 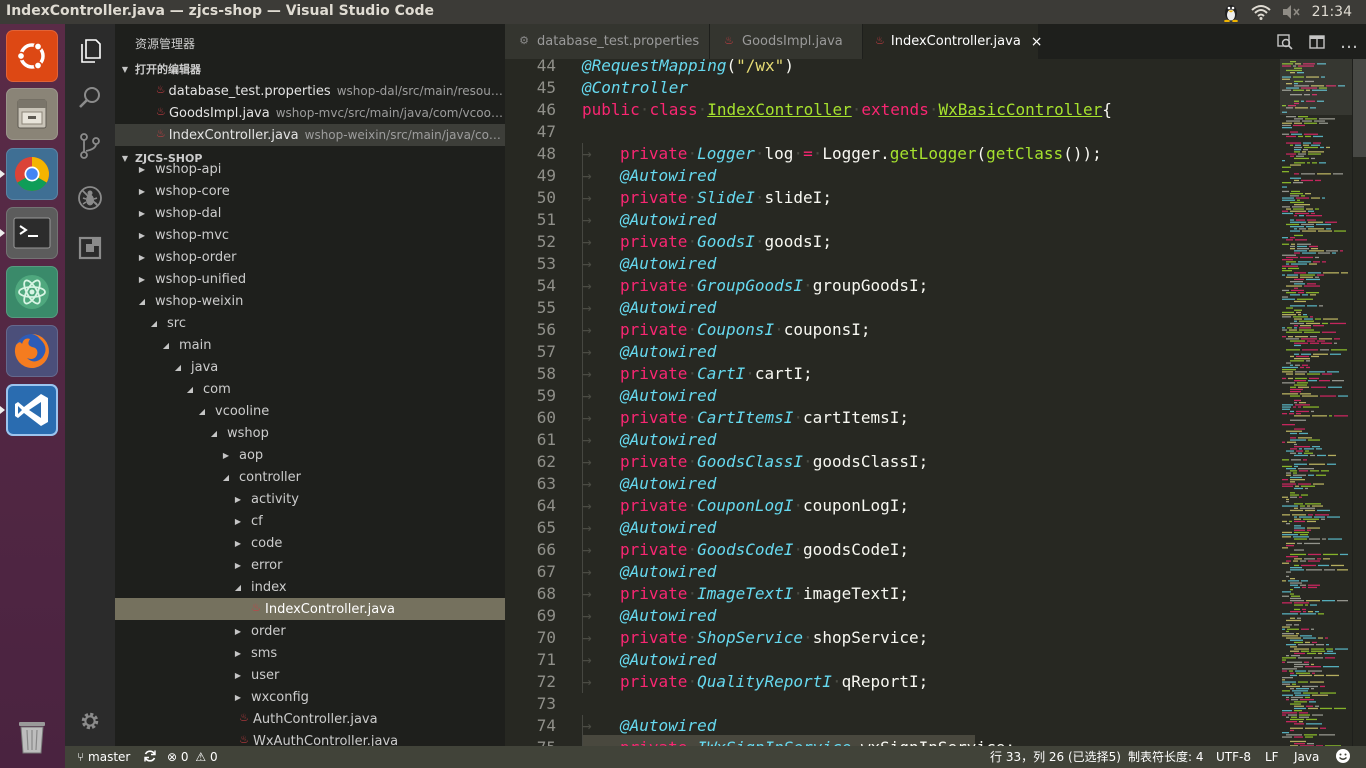 What do you see at coordinates (892, 286) in the screenshot?
I see `code-line: 54 → private·GroupGoodsI·groupGoodsI;` at bounding box center [892, 286].